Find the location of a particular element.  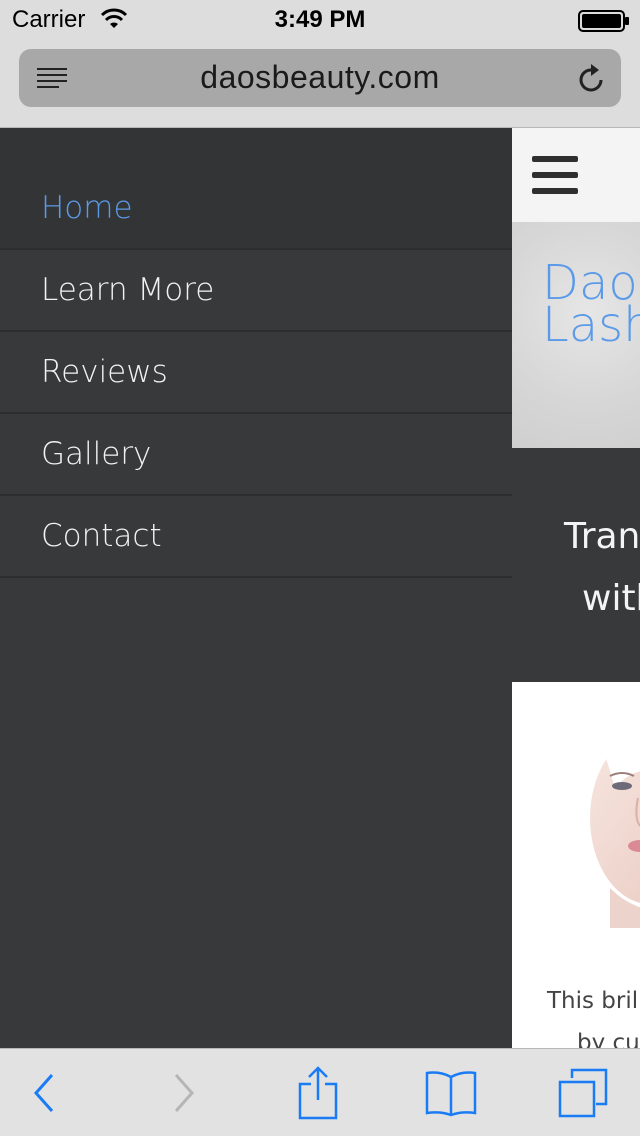

browser-toolbar is located at coordinates (320, 1092).